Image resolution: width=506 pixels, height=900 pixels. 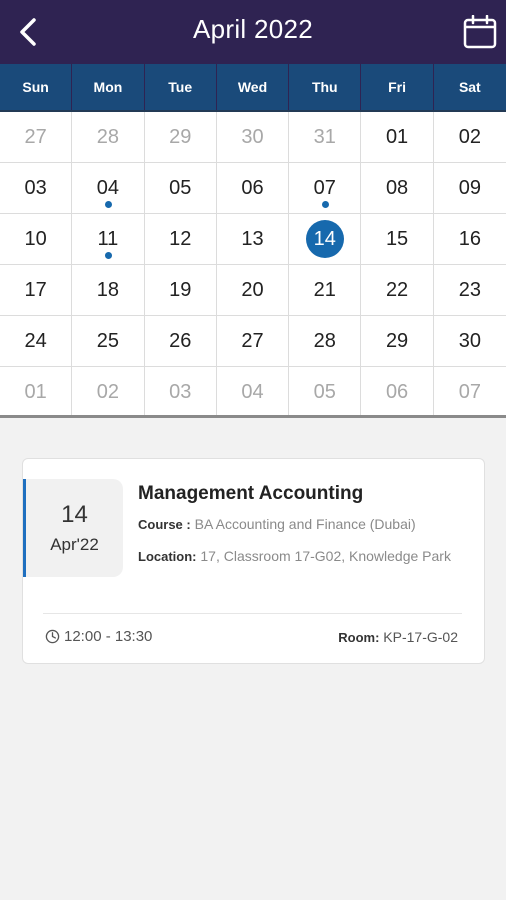 I want to click on room-label: Room:, so click(x=359, y=637).